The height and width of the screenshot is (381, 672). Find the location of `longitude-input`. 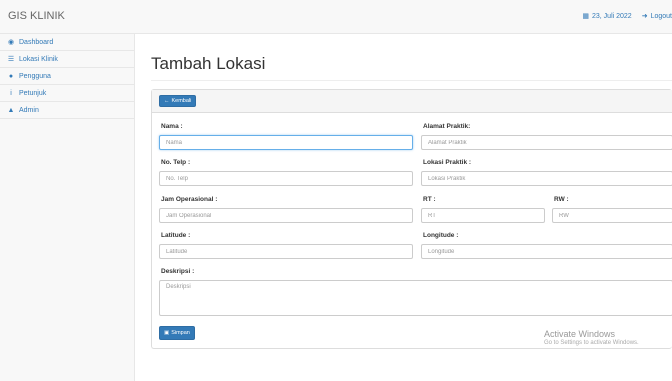

longitude-input is located at coordinates (546, 251).